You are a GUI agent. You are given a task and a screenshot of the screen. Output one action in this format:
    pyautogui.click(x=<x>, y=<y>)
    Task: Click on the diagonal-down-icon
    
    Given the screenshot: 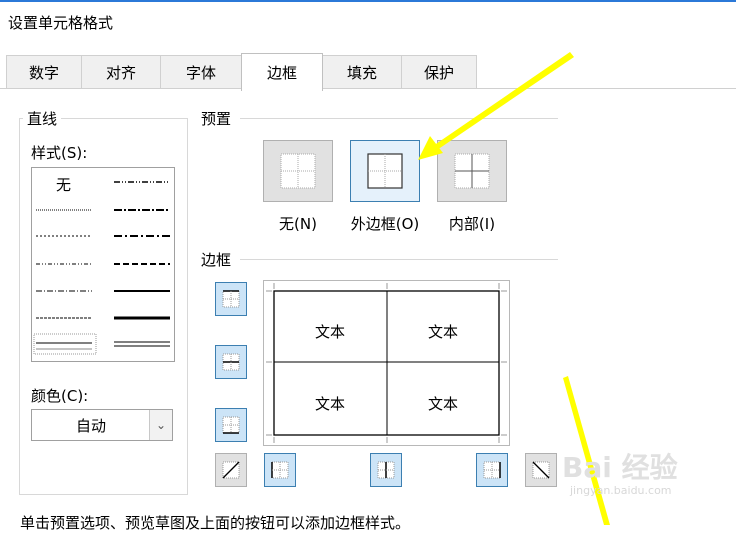 What is the action you would take?
    pyautogui.click(x=541, y=470)
    